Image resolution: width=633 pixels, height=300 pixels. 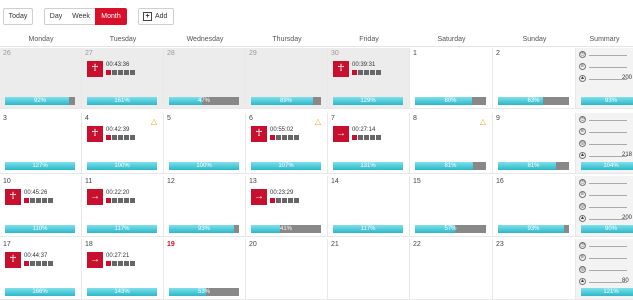 What do you see at coordinates (415, 53) in the screenshot?
I see `day-number: 1` at bounding box center [415, 53].